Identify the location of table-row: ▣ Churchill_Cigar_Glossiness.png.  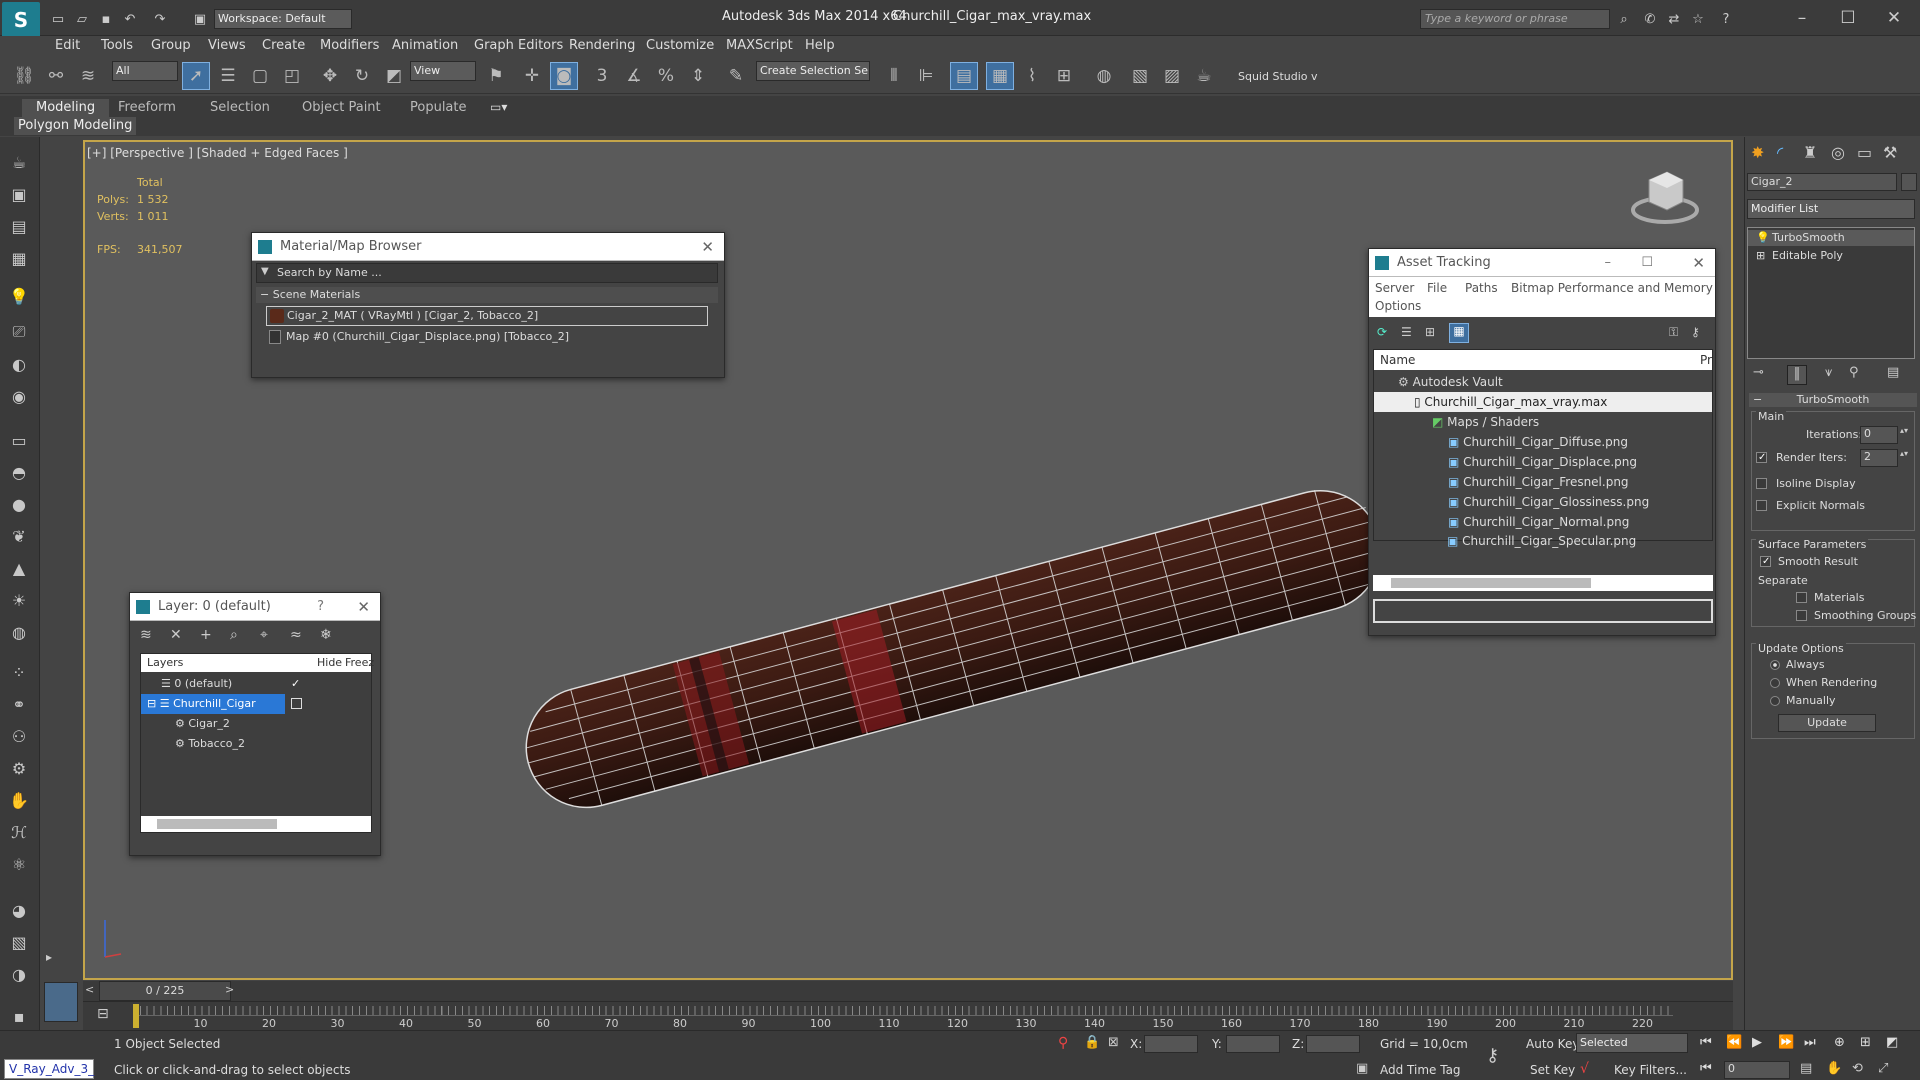
(1543, 502).